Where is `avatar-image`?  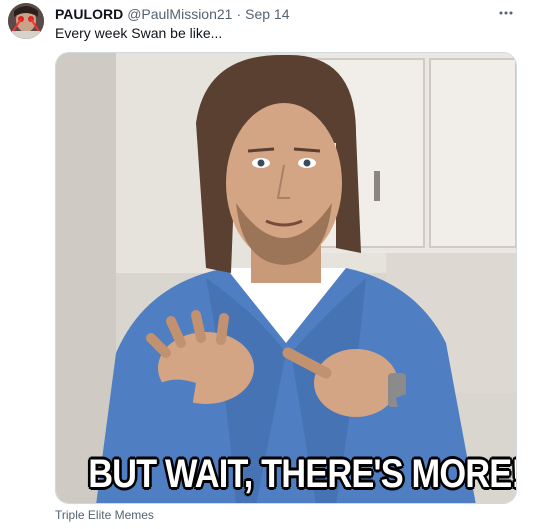 avatar-image is located at coordinates (26, 21).